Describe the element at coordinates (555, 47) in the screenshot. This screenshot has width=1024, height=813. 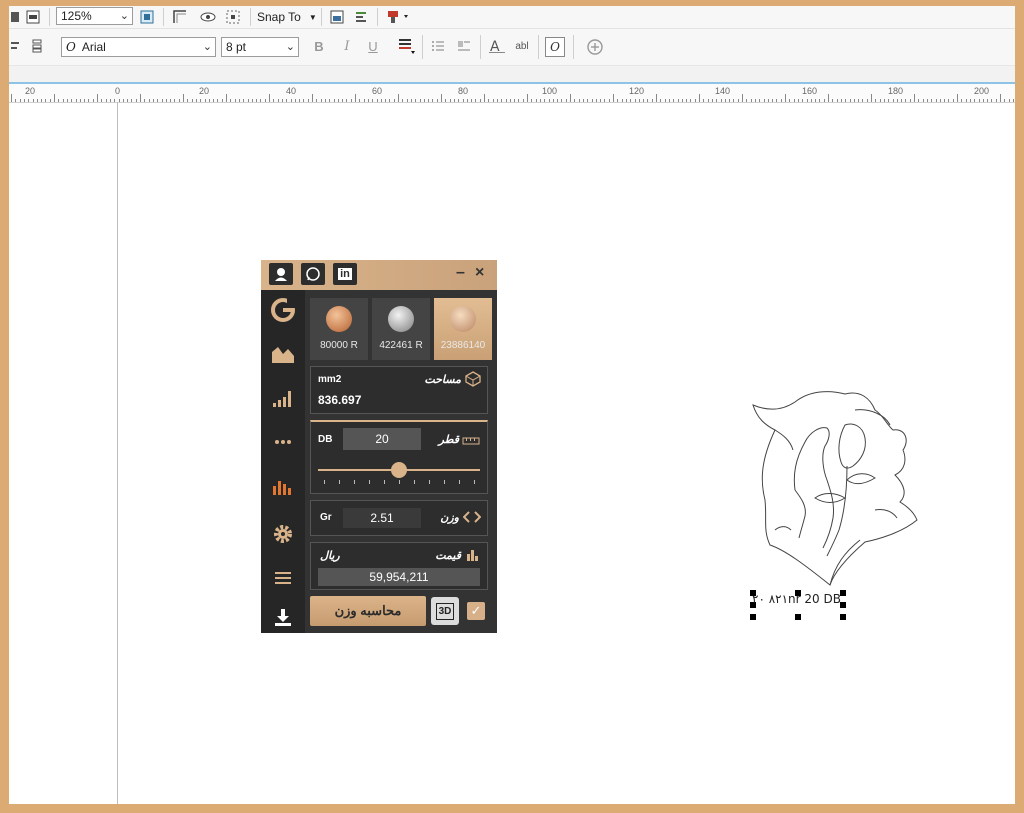
I see `opentype-icon: O` at that location.